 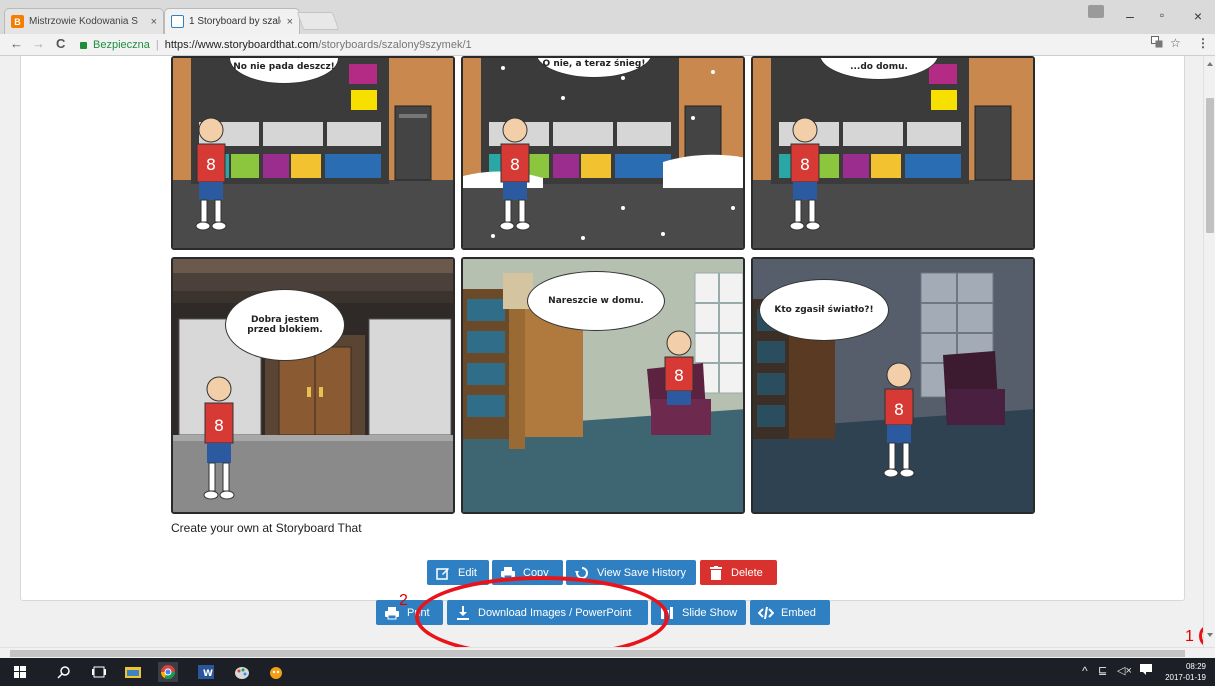 What do you see at coordinates (710, 612) in the screenshot?
I see `slide-show-label: Slide Show` at bounding box center [710, 612].